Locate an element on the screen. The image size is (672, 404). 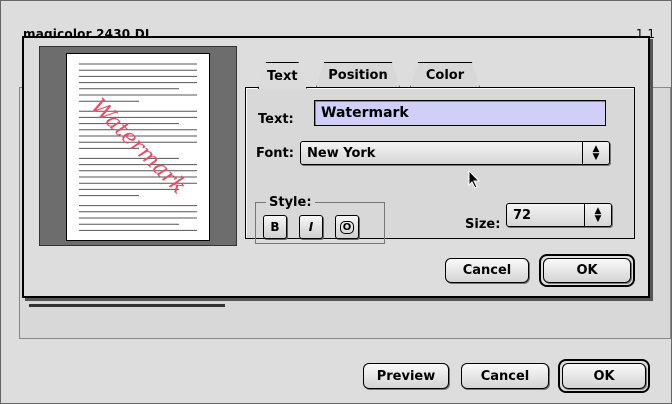
tab-position-label: Position is located at coordinates (358, 75).